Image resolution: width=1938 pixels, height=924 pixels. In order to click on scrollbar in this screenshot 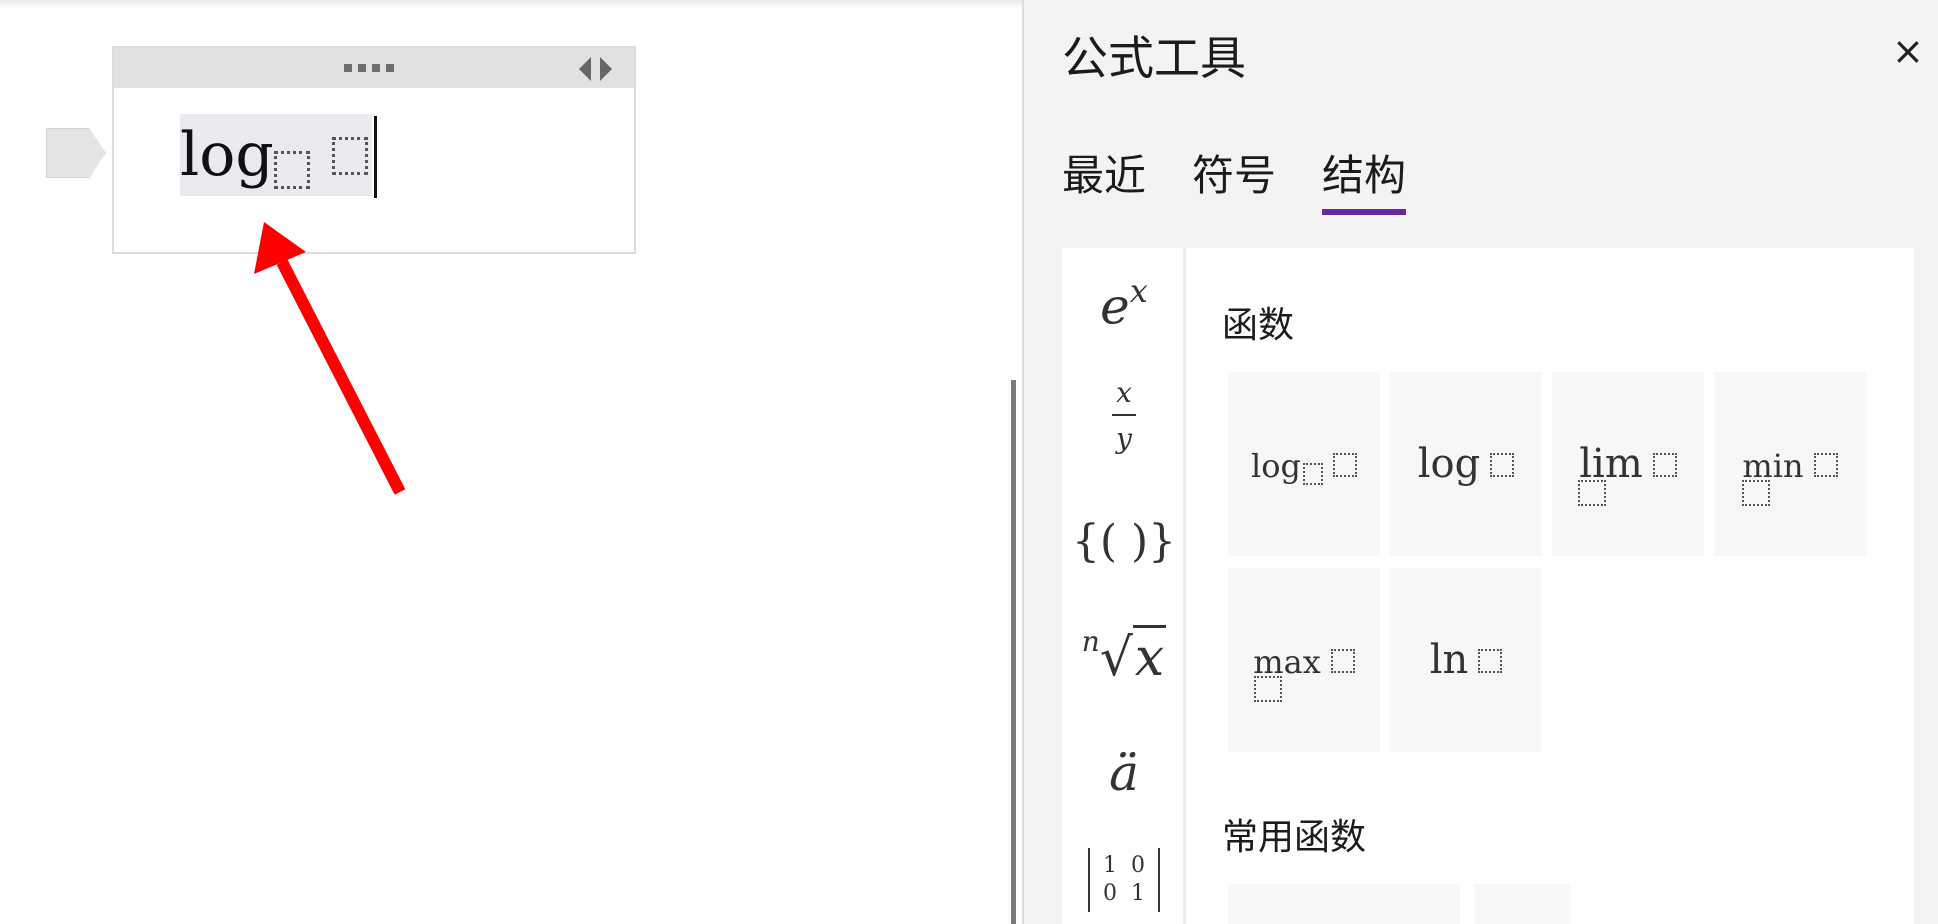, I will do `click(1013, 652)`.